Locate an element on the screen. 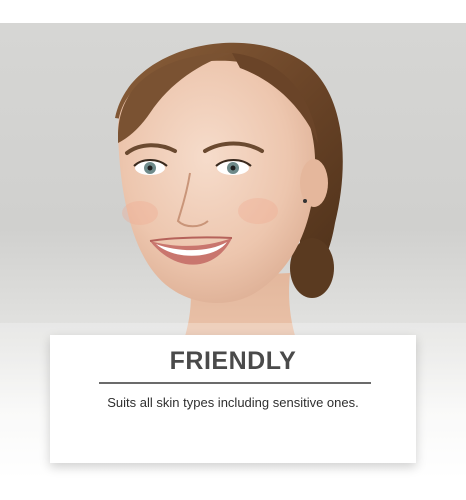  title-divider is located at coordinates (235, 383).